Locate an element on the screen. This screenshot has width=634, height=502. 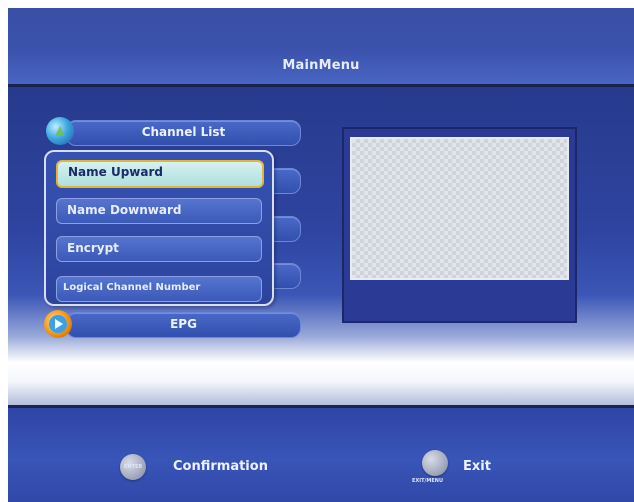
enter-icon-label: ENTER is located at coordinates (133, 467).